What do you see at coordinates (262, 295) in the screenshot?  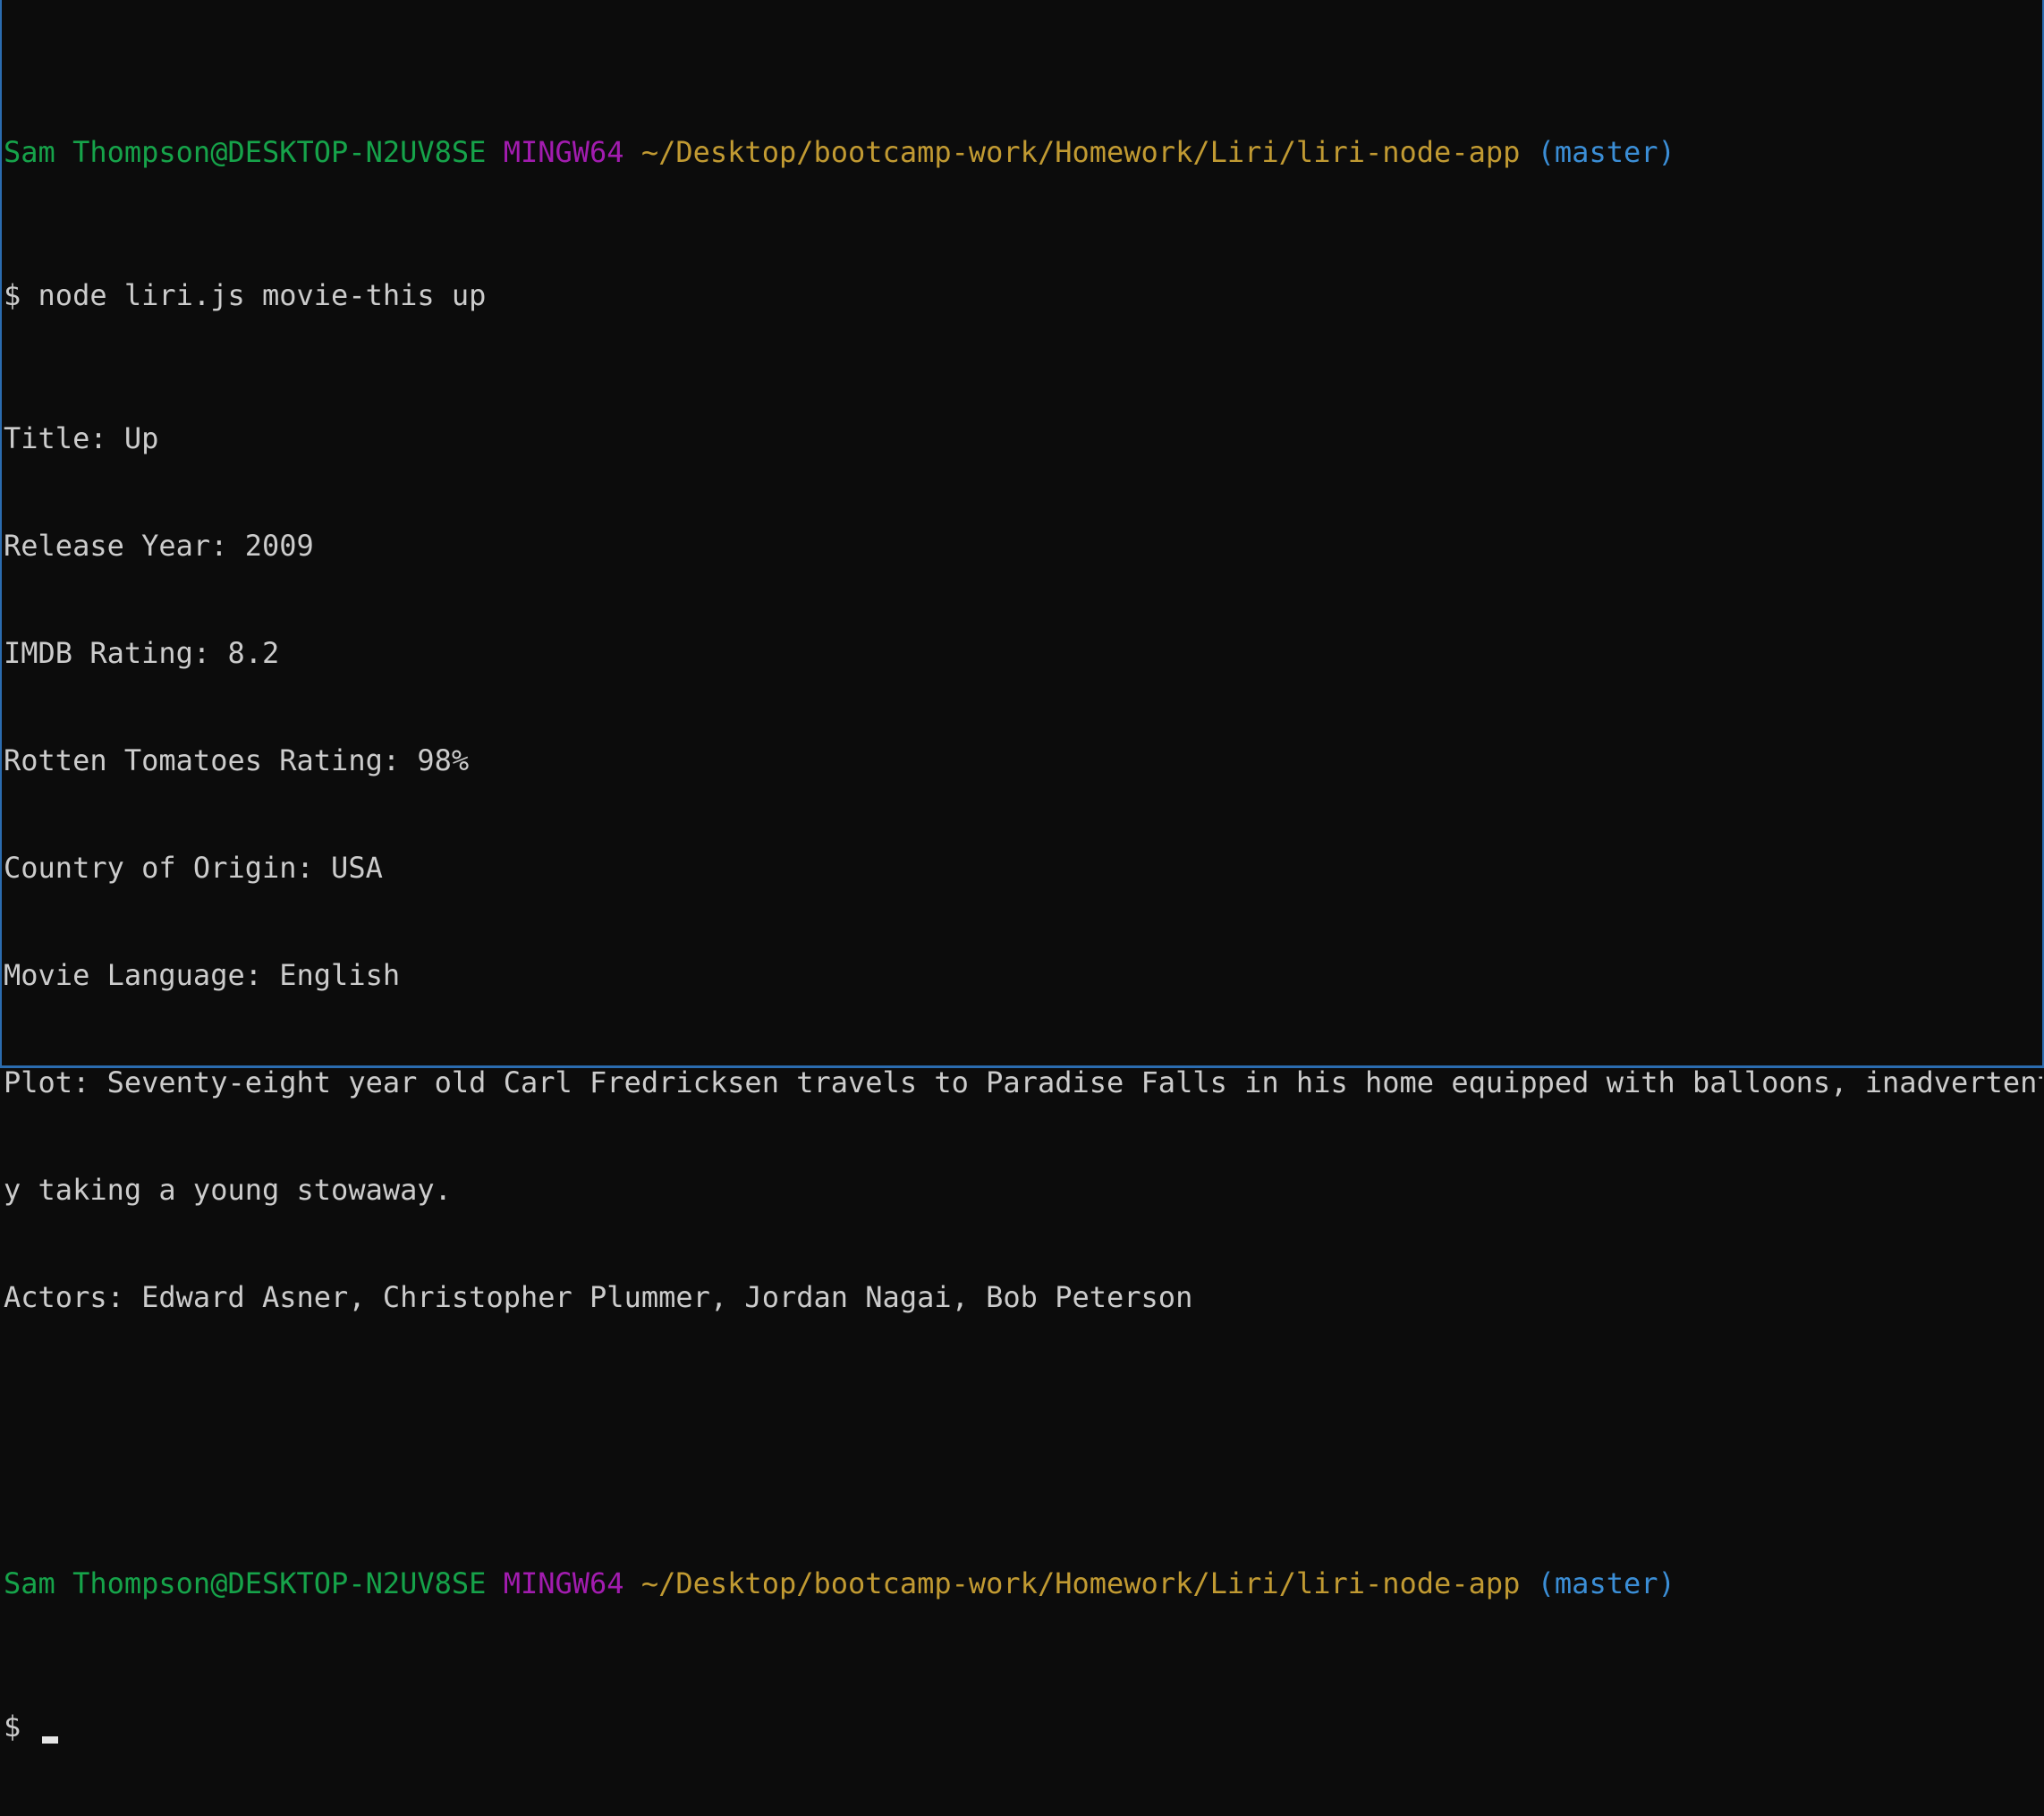 I see `command-text: node liri.js movie-this up` at bounding box center [262, 295].